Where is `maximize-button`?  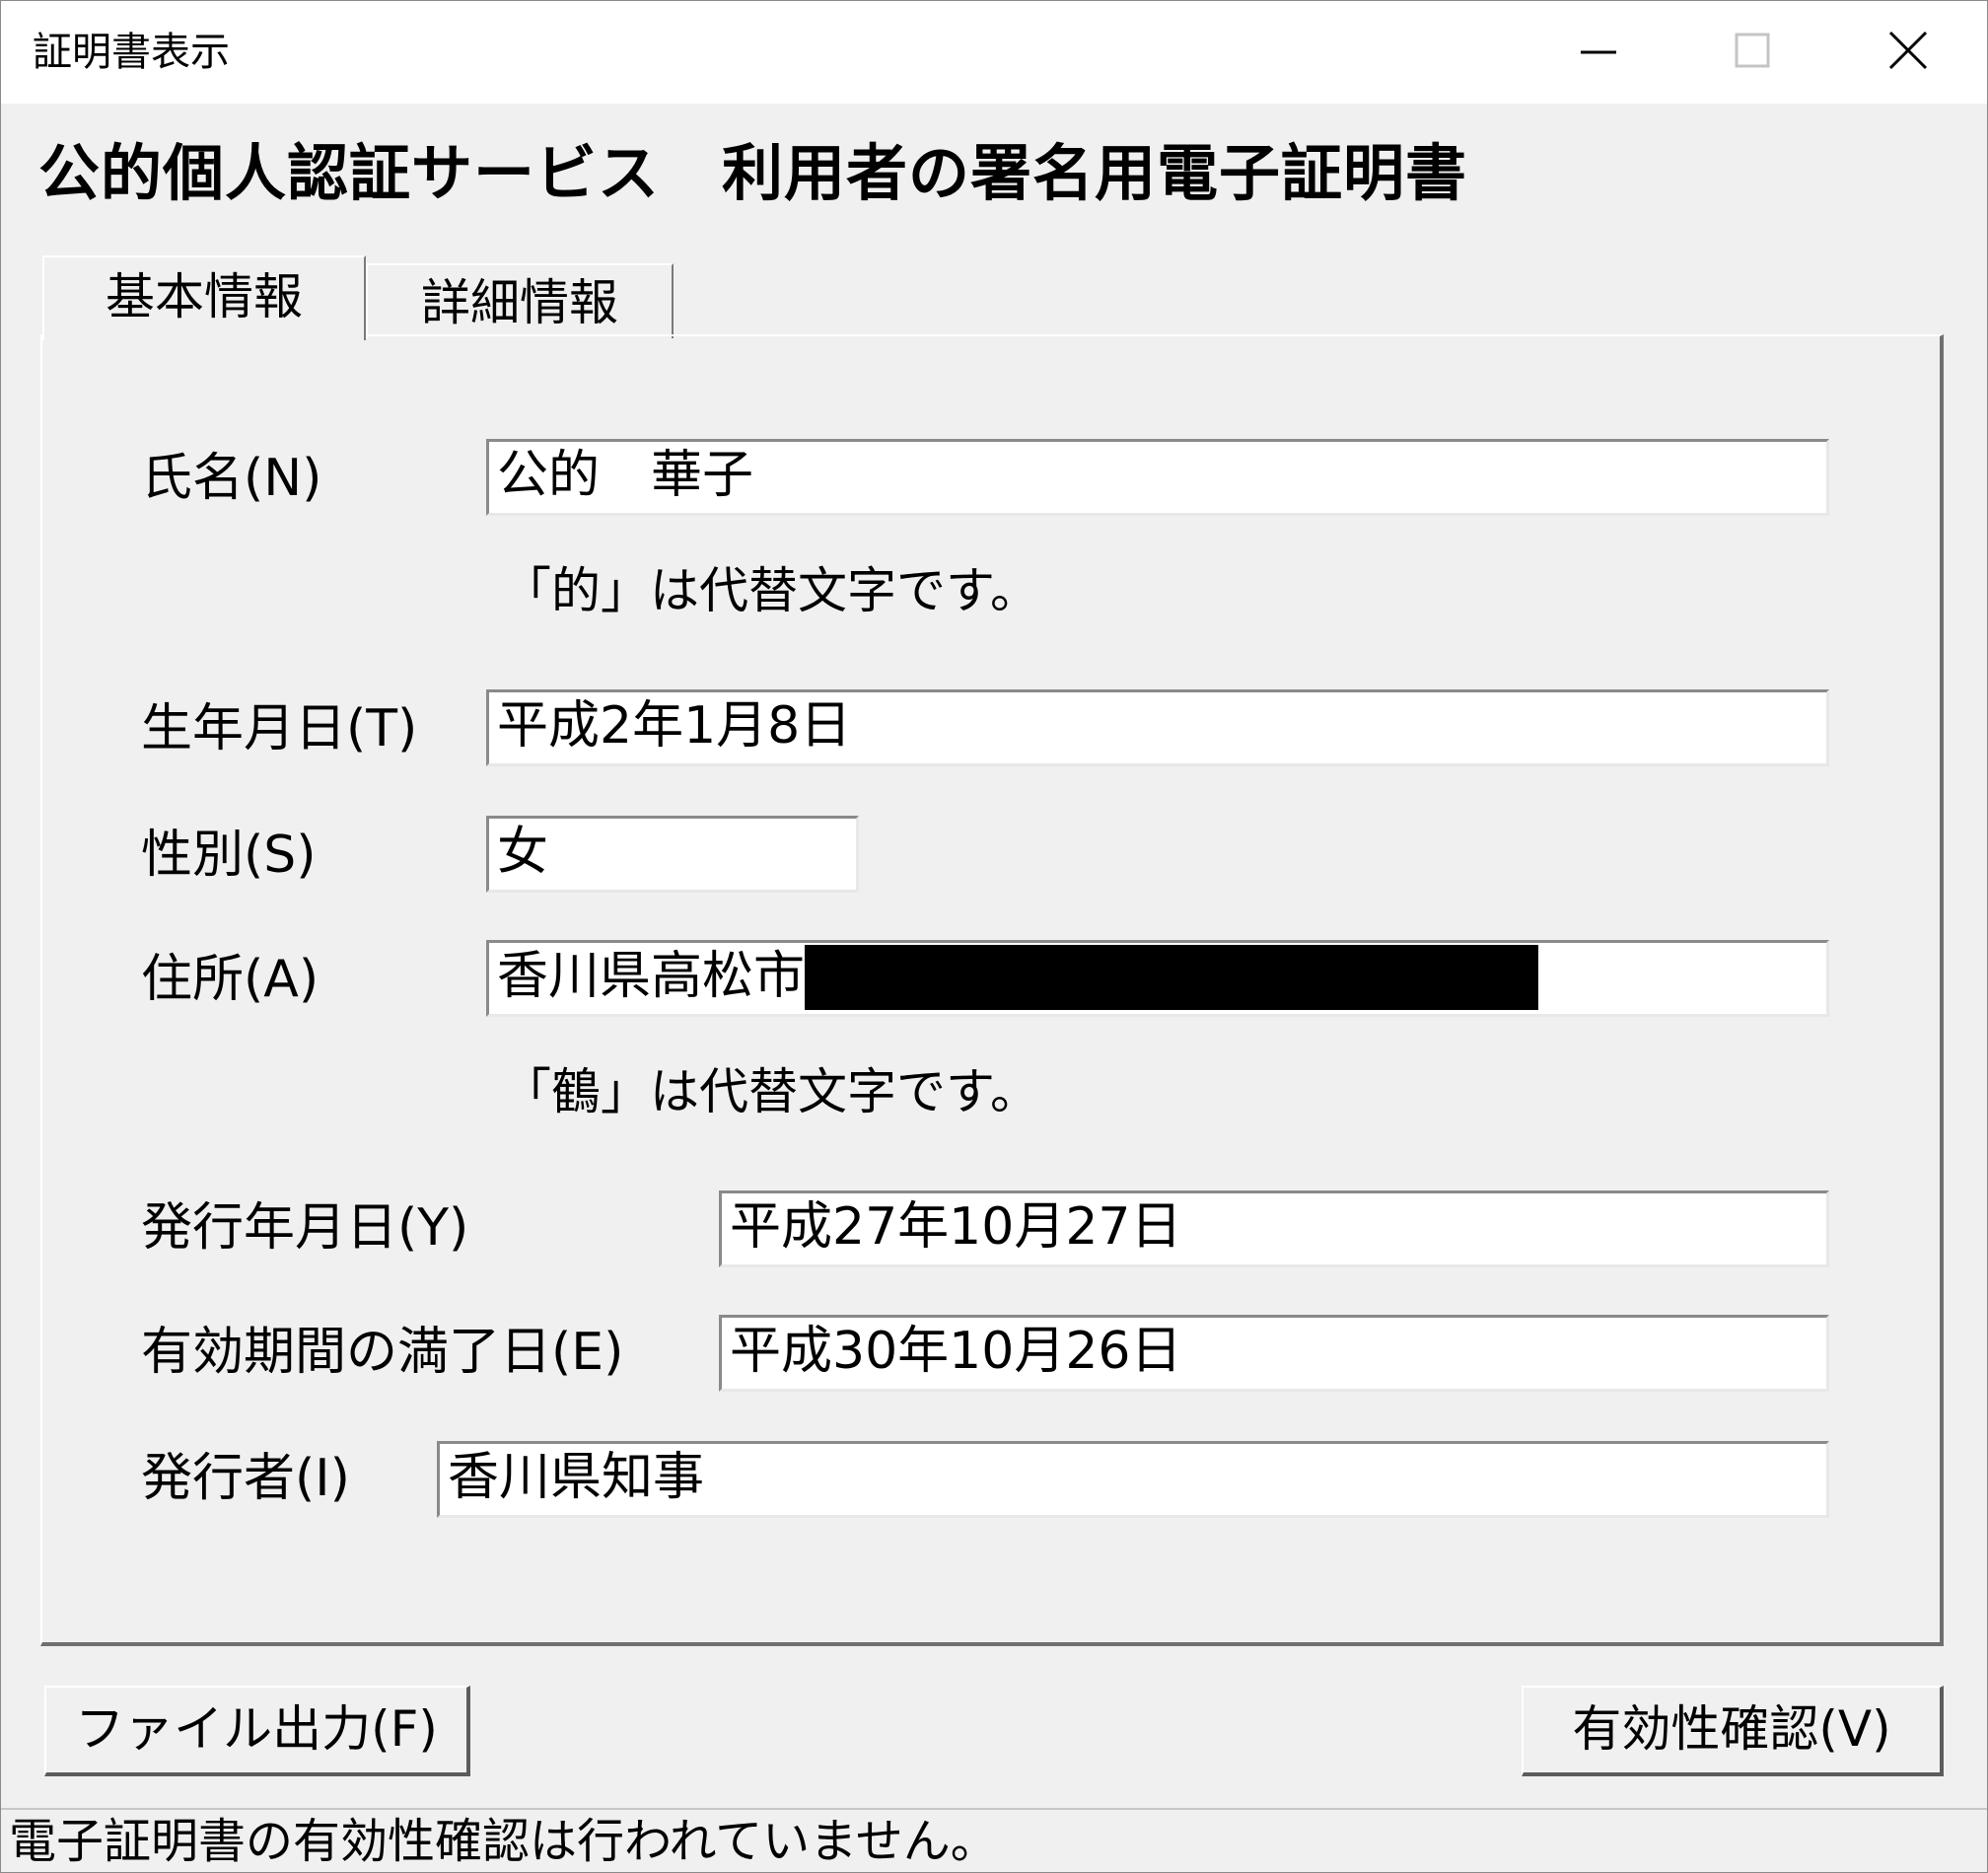
maximize-button is located at coordinates (1751, 52).